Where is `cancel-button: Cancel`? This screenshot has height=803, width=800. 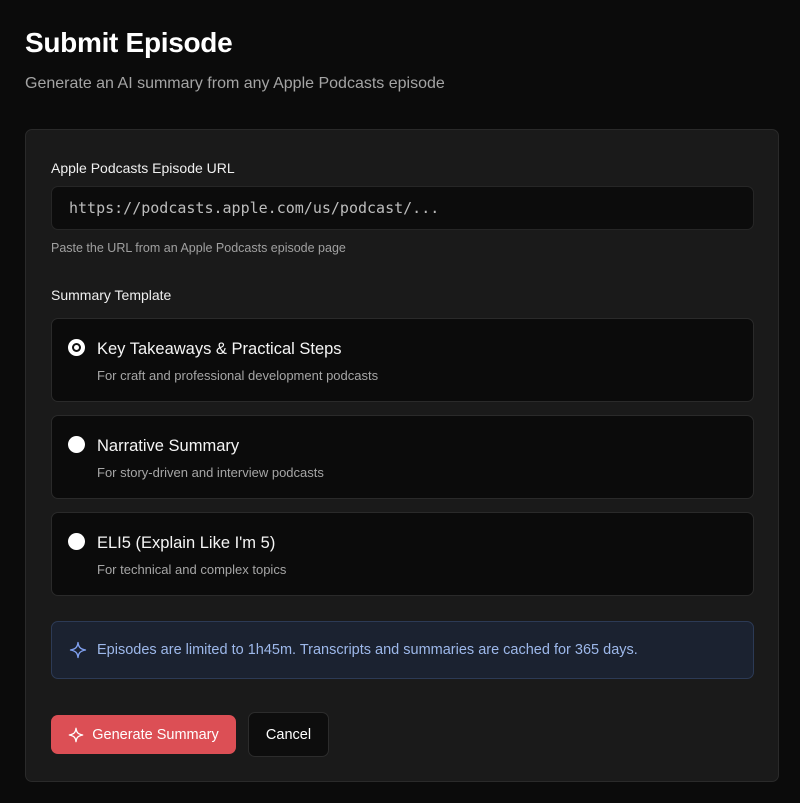 cancel-button: Cancel is located at coordinates (288, 734).